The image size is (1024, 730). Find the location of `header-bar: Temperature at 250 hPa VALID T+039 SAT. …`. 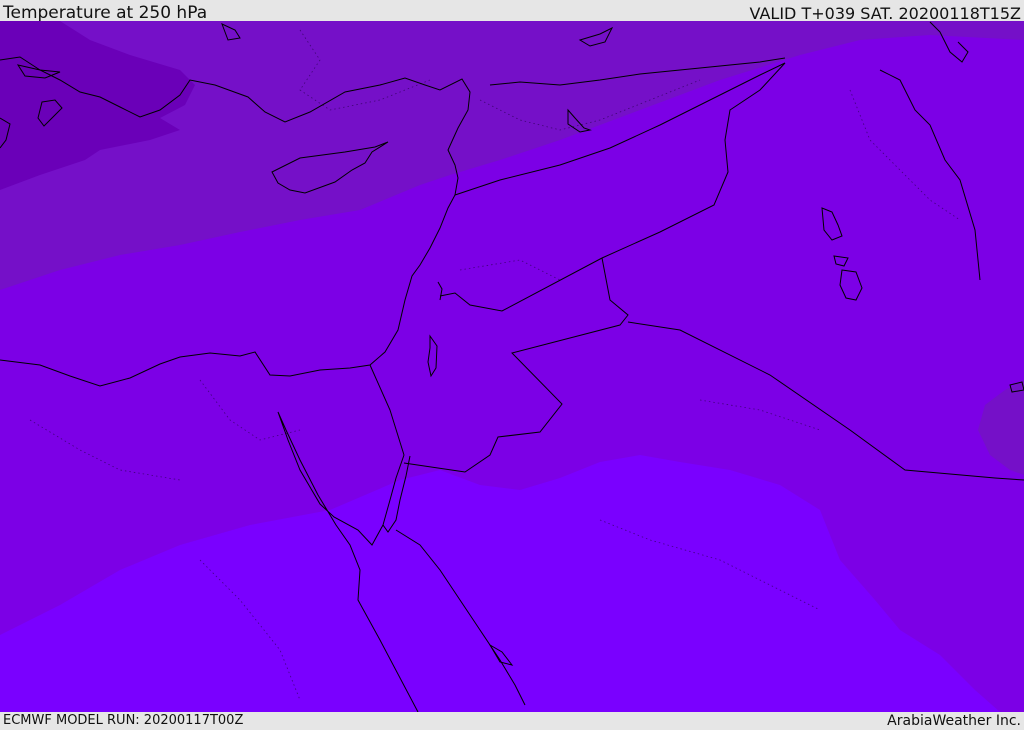

header-bar: Temperature at 250 hPa VALID T+039 SAT. … is located at coordinates (512, 11).